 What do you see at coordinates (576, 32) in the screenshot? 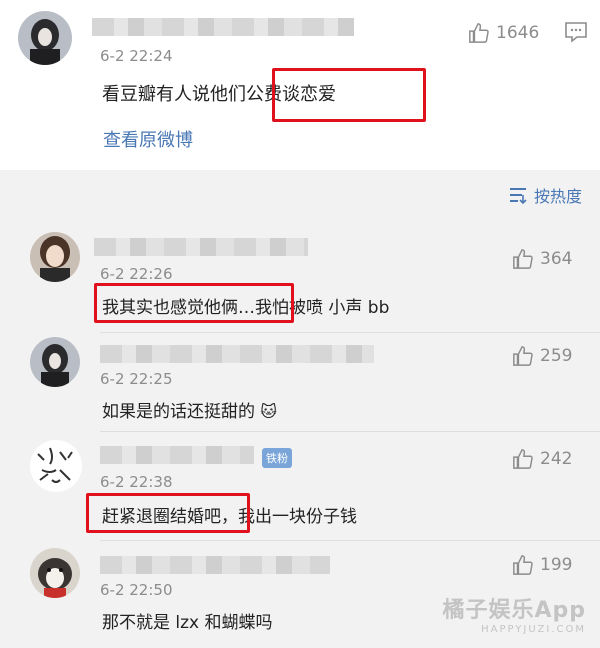
I see `comment-icon` at bounding box center [576, 32].